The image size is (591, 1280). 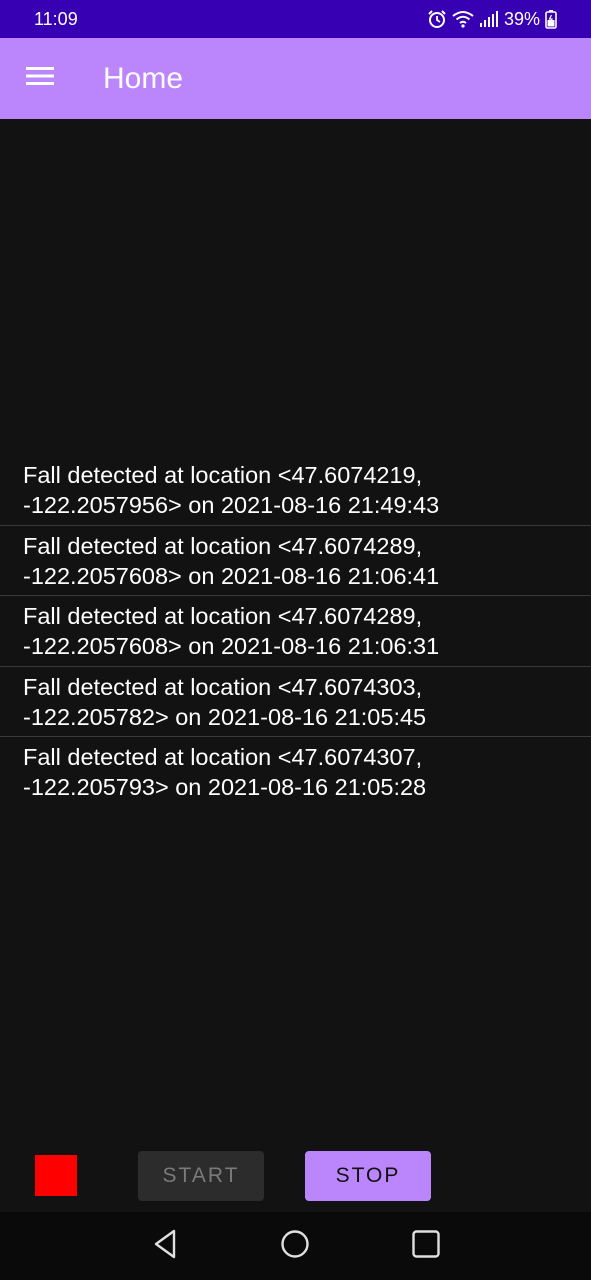 What do you see at coordinates (295, 78) in the screenshot?
I see `app-bar: Home` at bounding box center [295, 78].